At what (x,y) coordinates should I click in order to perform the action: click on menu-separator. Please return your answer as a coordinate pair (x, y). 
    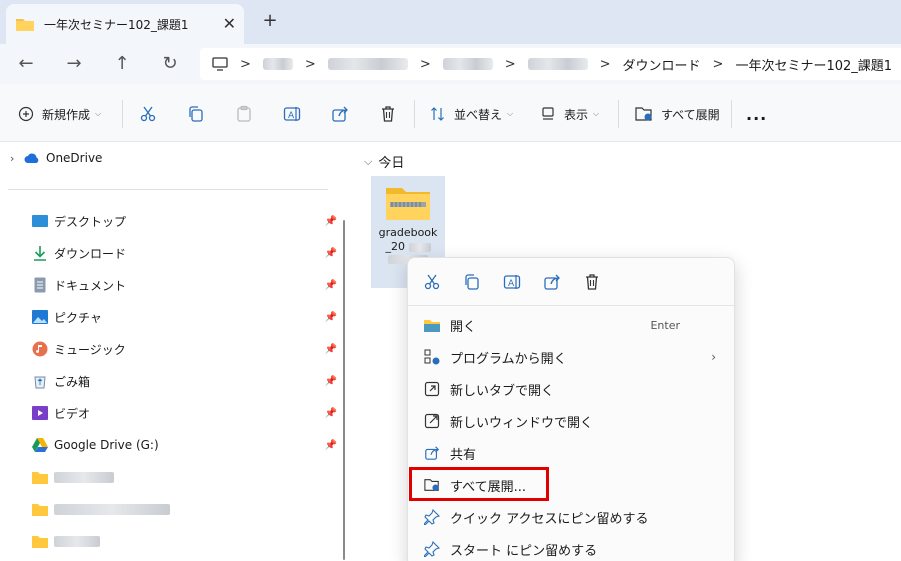
    Looking at the image, I should click on (571, 305).